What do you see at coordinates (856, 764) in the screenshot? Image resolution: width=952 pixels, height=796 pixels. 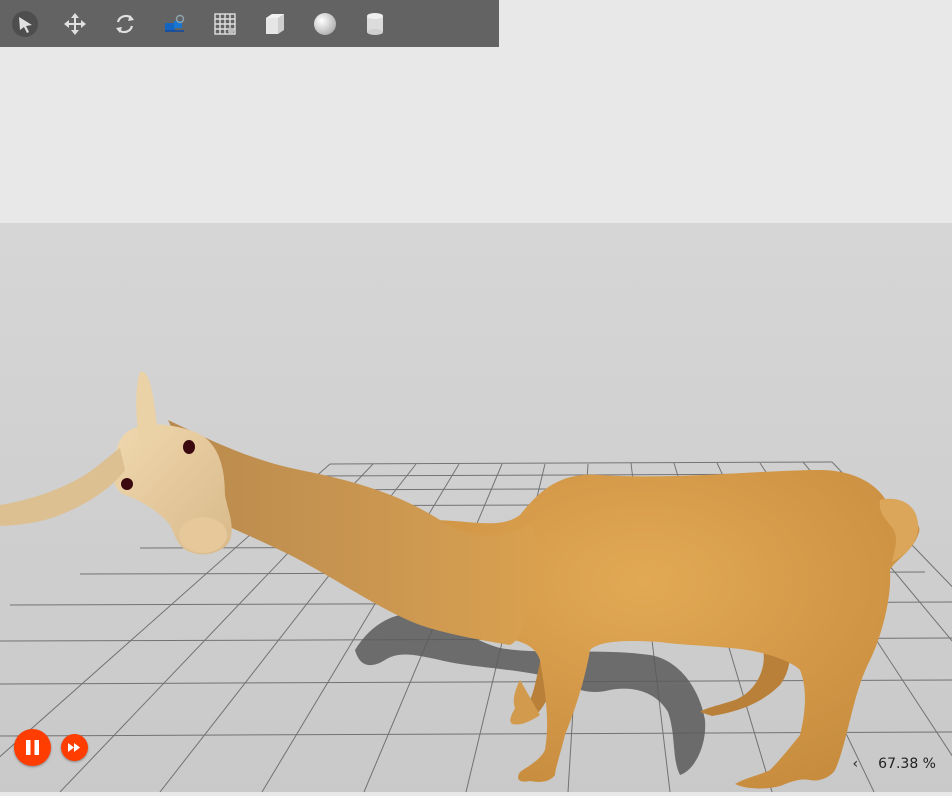 I see `collapse-stats-button: ‹` at bounding box center [856, 764].